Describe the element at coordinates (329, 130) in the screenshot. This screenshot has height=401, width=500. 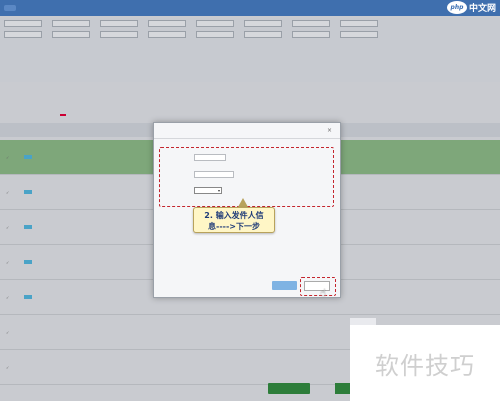
I see `close-icon: ×` at that location.